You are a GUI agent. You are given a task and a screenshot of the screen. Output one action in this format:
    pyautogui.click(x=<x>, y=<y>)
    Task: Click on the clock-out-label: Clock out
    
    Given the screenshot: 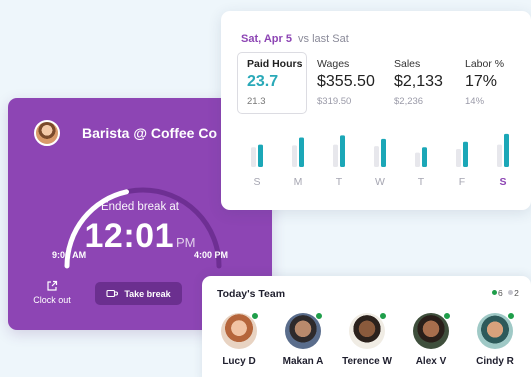 What is the action you would take?
    pyautogui.click(x=52, y=300)
    